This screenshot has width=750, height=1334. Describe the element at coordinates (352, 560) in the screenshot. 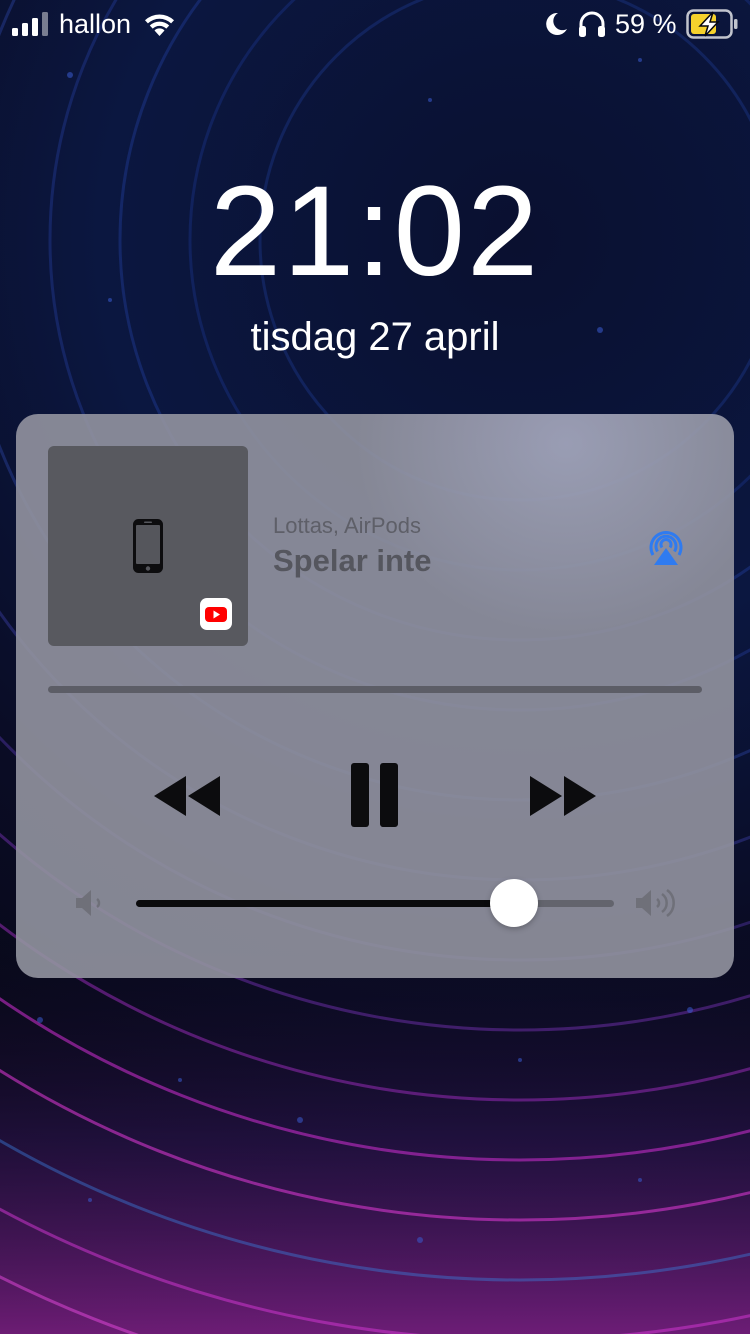

I see `track-title: Spelar inte` at that location.